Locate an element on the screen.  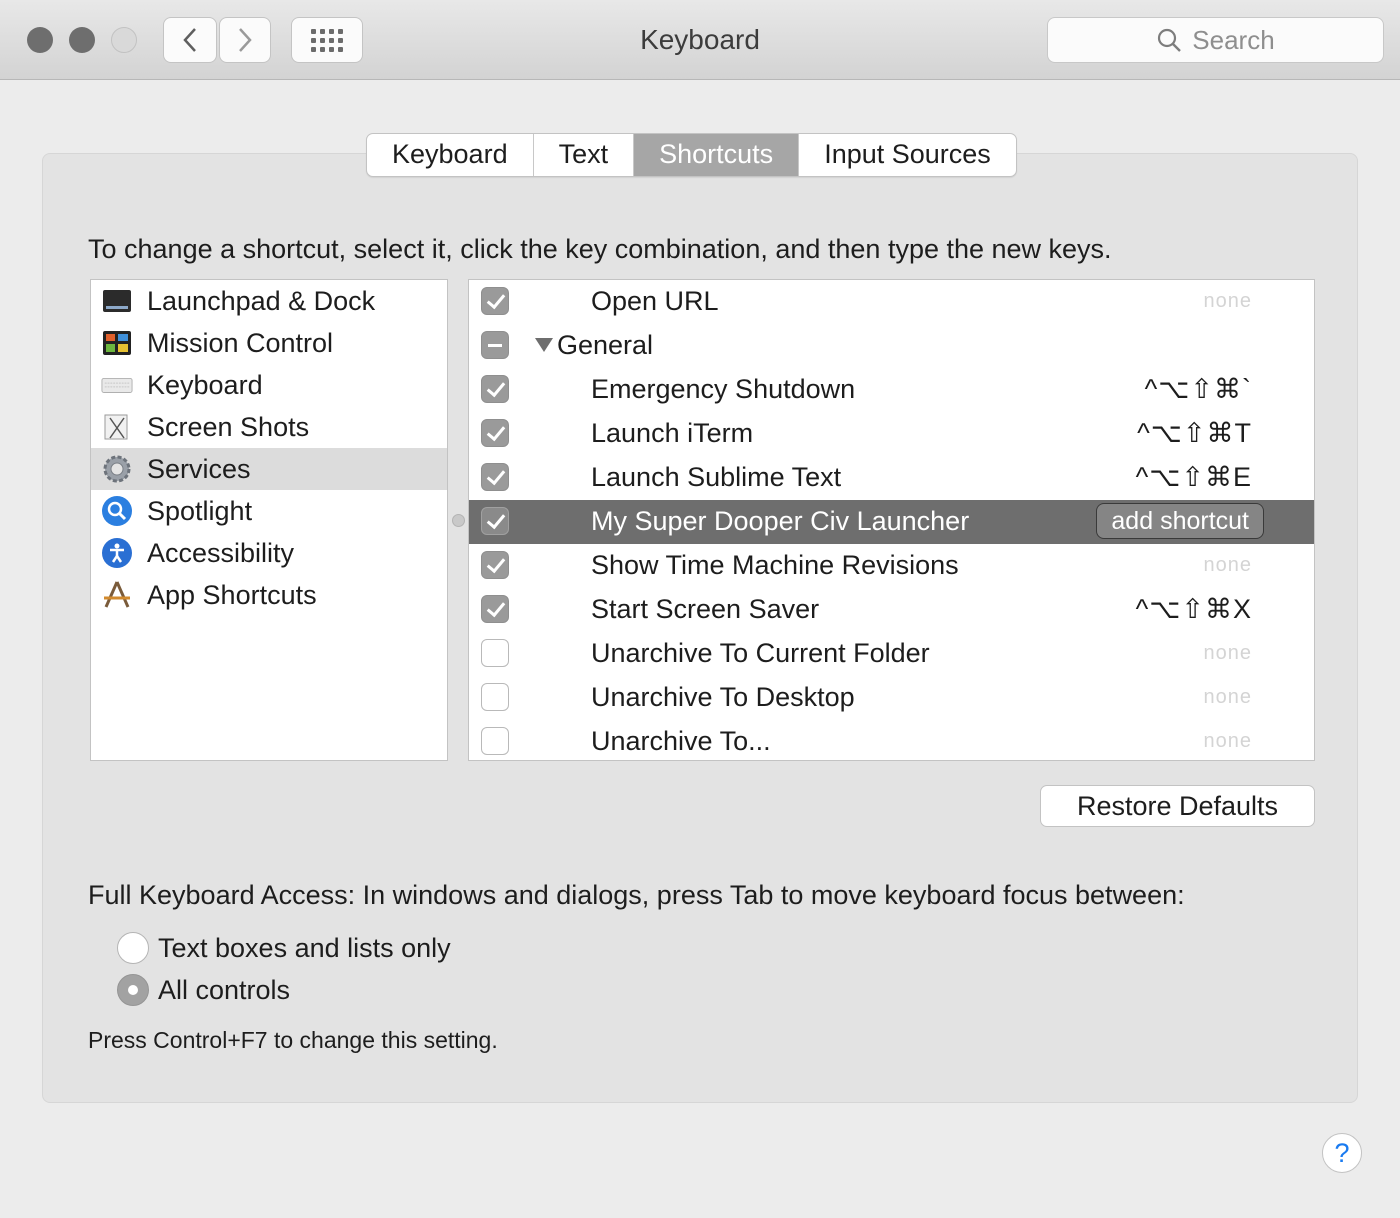
radio-label-all-controls: All controls is located at coordinates (224, 990).